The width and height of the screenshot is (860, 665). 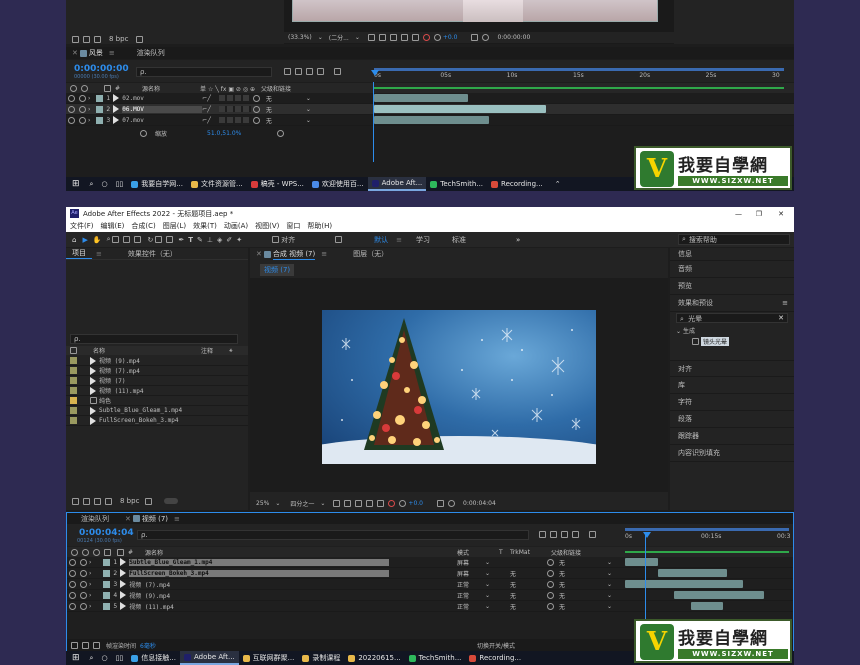 What do you see at coordinates (162, 109) in the screenshot?
I see `layer-name: 06.MOV` at bounding box center [162, 109].